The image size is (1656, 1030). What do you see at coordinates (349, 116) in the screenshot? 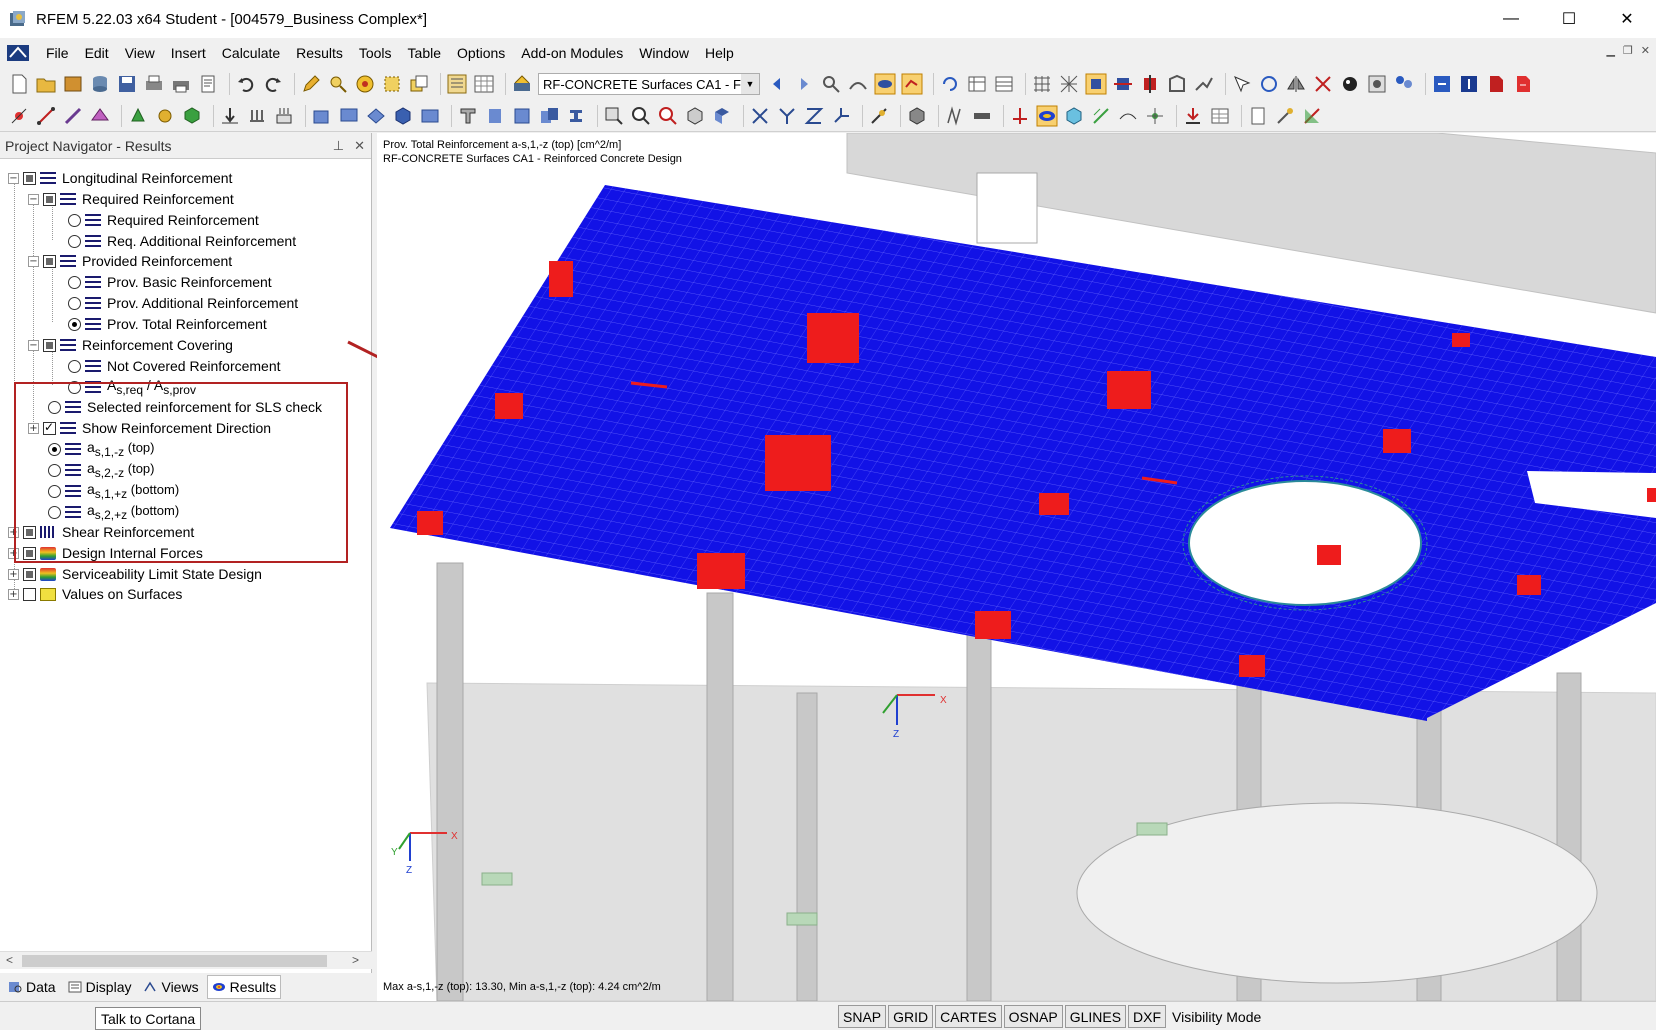
I see `comment-icon` at bounding box center [349, 116].